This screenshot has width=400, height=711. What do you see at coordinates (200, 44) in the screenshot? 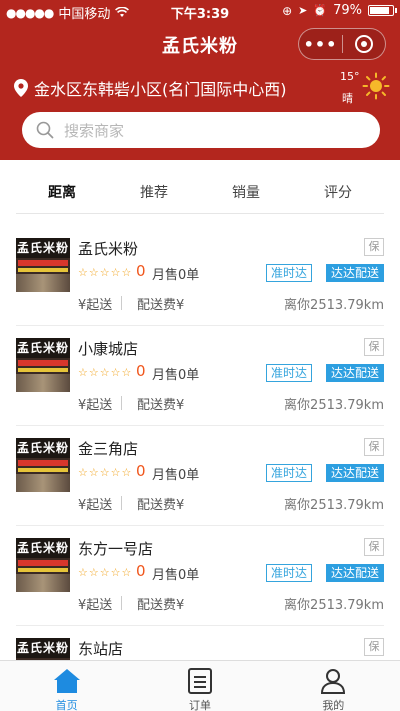
I see `nav-bar: 孟氏米粉 •••` at bounding box center [200, 44].